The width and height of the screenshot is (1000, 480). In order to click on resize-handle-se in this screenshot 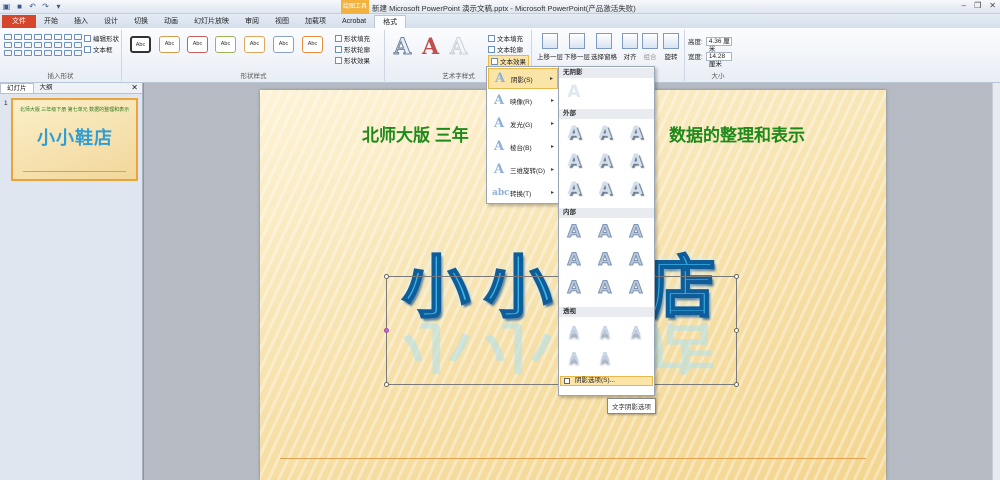, I will do `click(736, 384)`.